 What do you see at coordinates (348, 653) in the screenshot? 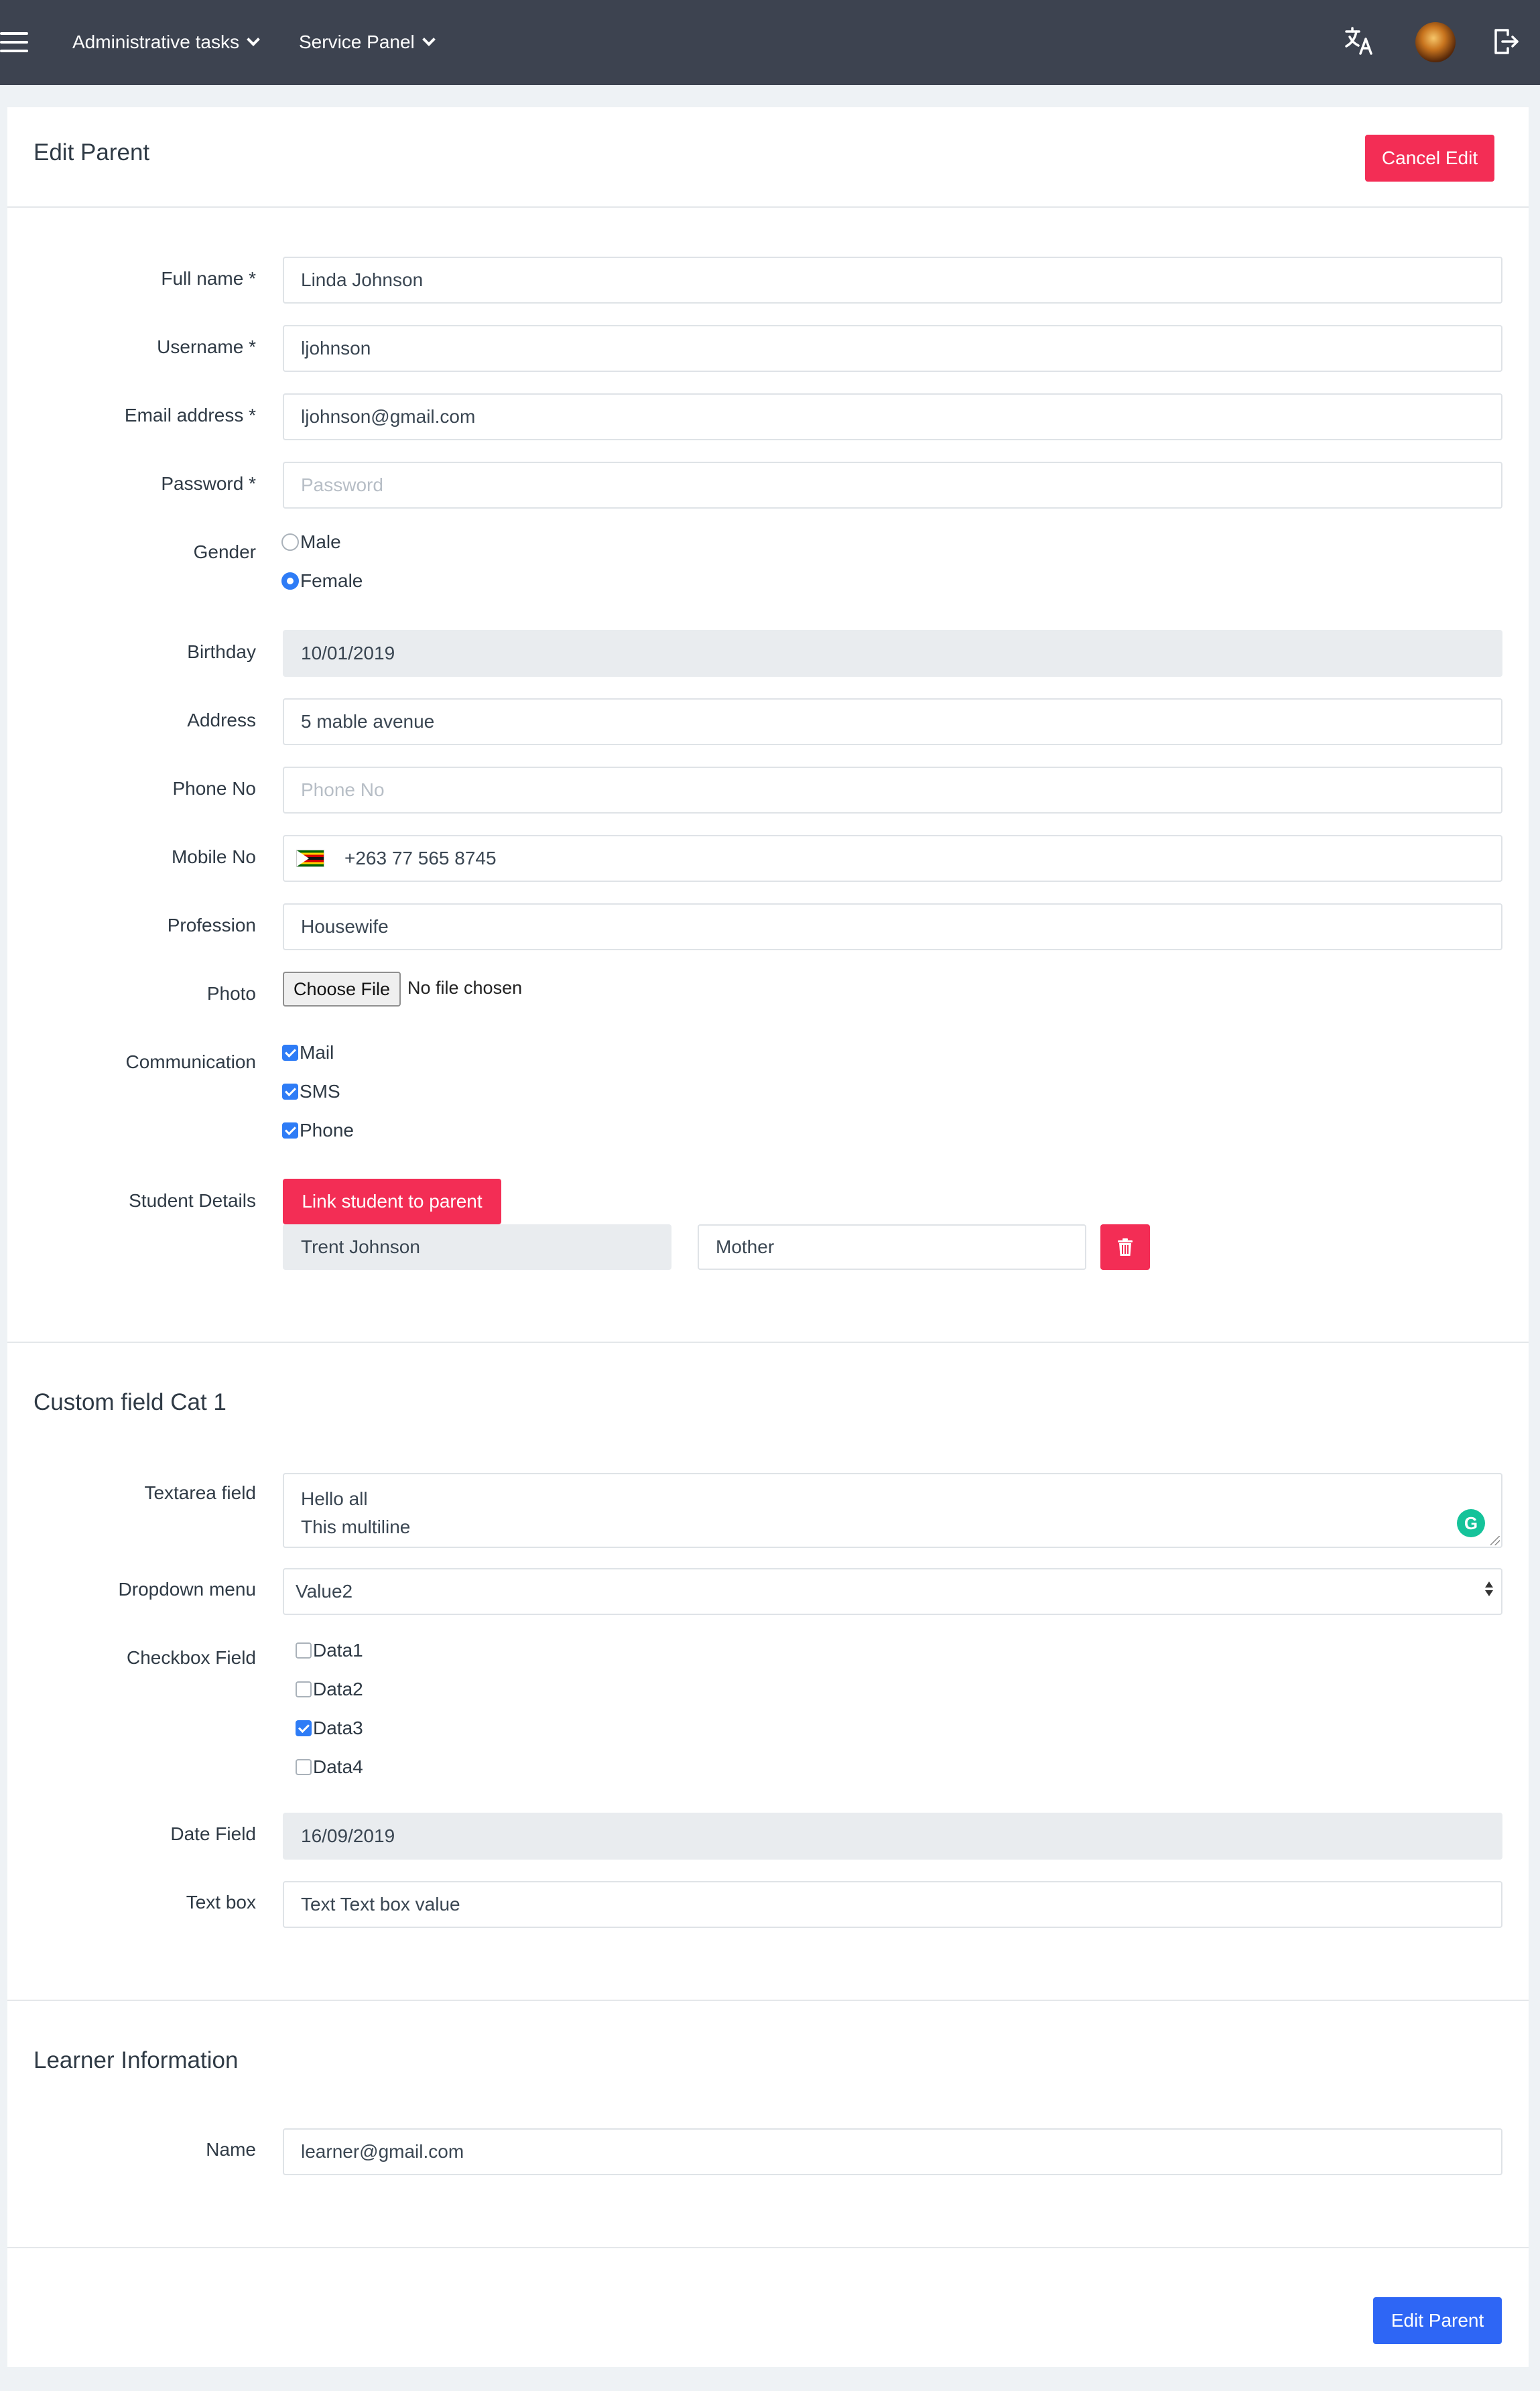
I see `birthday-value: 10/01/2019` at bounding box center [348, 653].